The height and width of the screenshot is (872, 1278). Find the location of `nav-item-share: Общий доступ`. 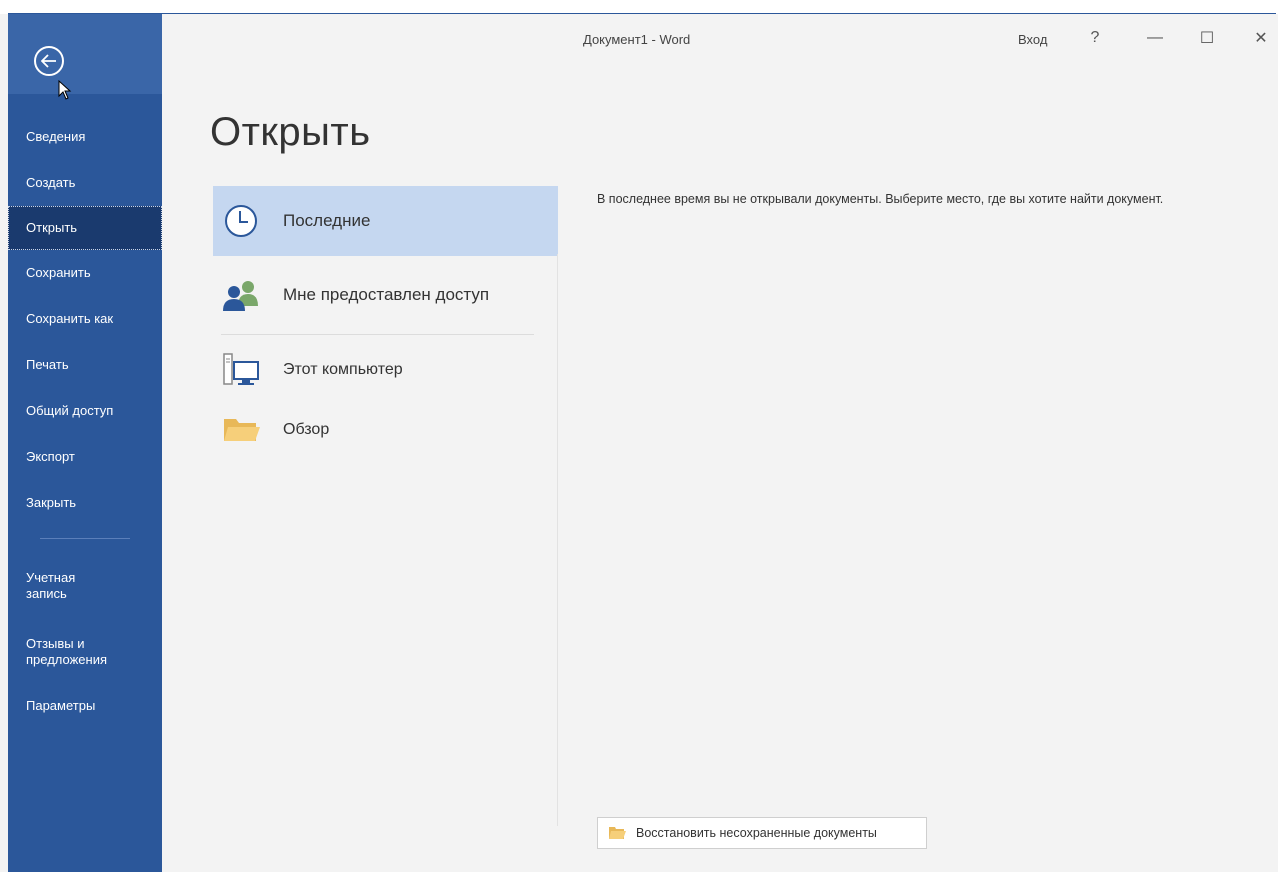

nav-item-share: Общий доступ is located at coordinates (85, 411).